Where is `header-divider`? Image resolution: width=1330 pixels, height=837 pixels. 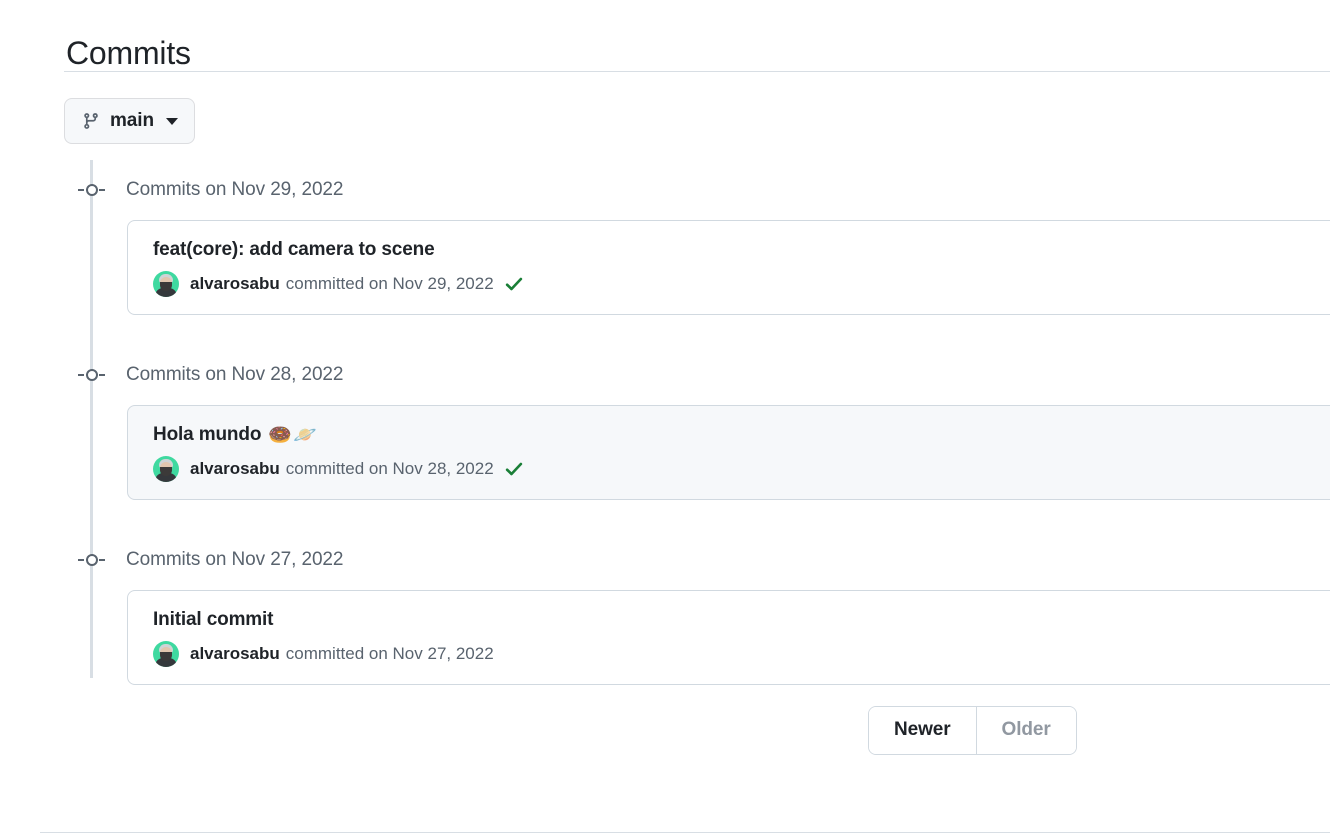
header-divider is located at coordinates (697, 71).